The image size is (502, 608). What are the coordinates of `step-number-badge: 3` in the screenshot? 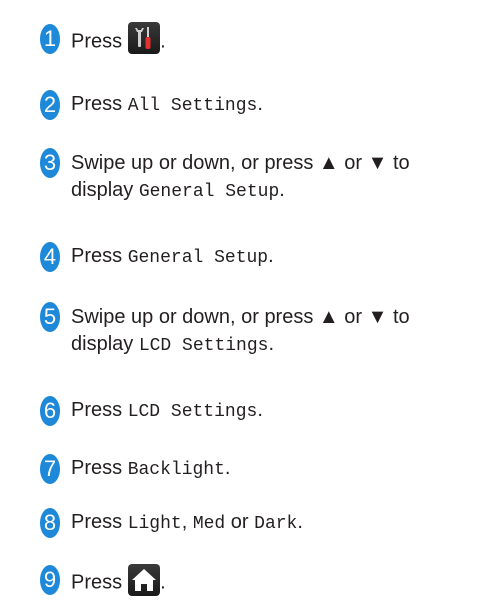 It's located at (50, 163).